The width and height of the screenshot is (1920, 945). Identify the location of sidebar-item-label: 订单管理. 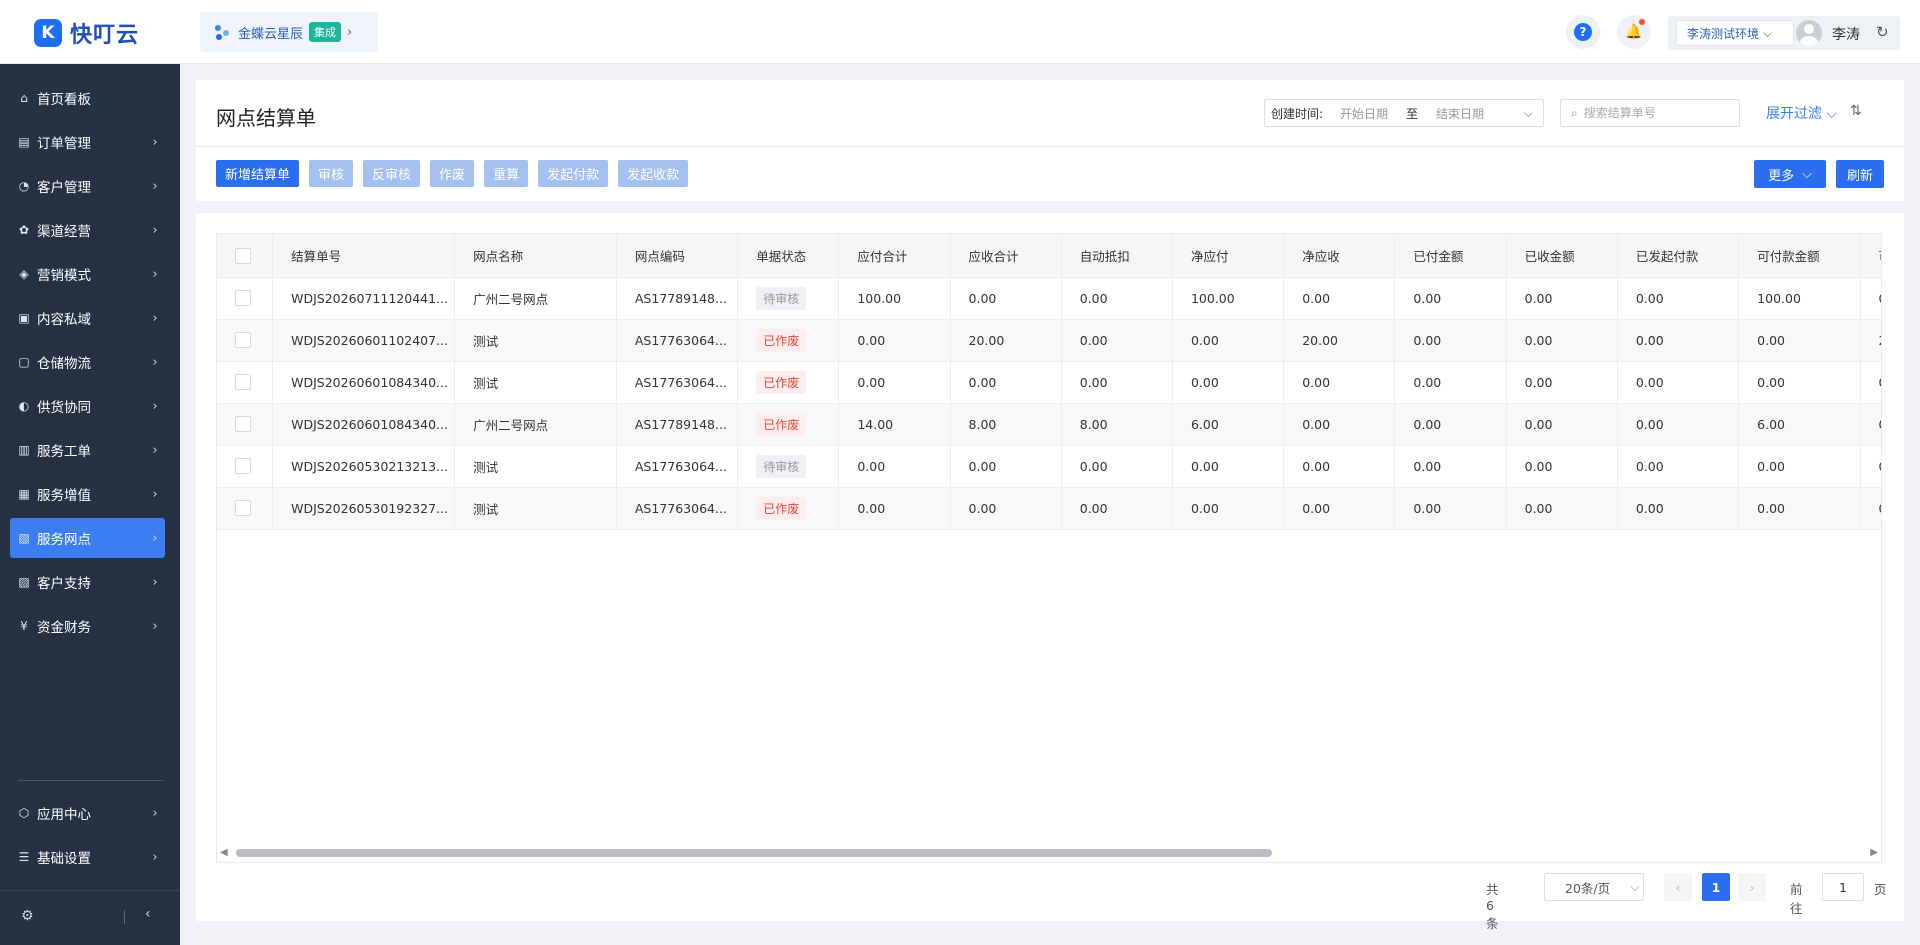
(64, 144).